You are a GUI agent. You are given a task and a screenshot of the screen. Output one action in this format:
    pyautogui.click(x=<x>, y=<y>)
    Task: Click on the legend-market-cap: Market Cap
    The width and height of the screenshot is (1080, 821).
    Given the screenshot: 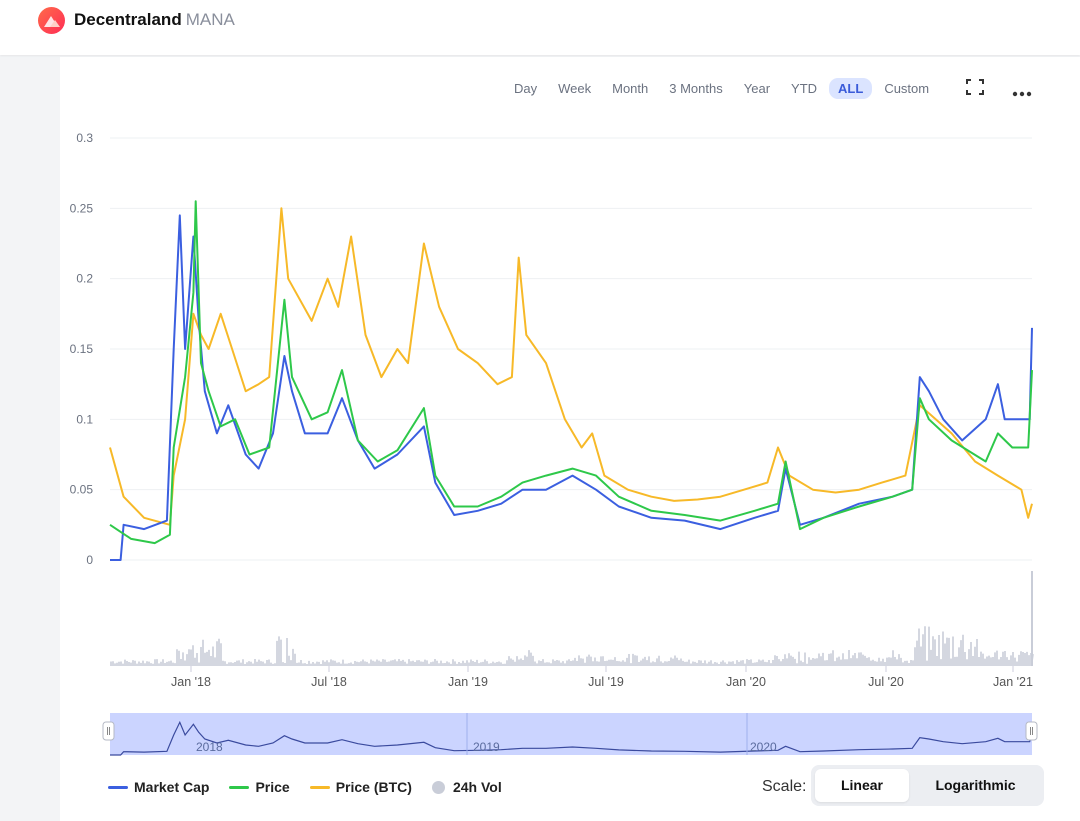 What is the action you would take?
    pyautogui.click(x=158, y=787)
    